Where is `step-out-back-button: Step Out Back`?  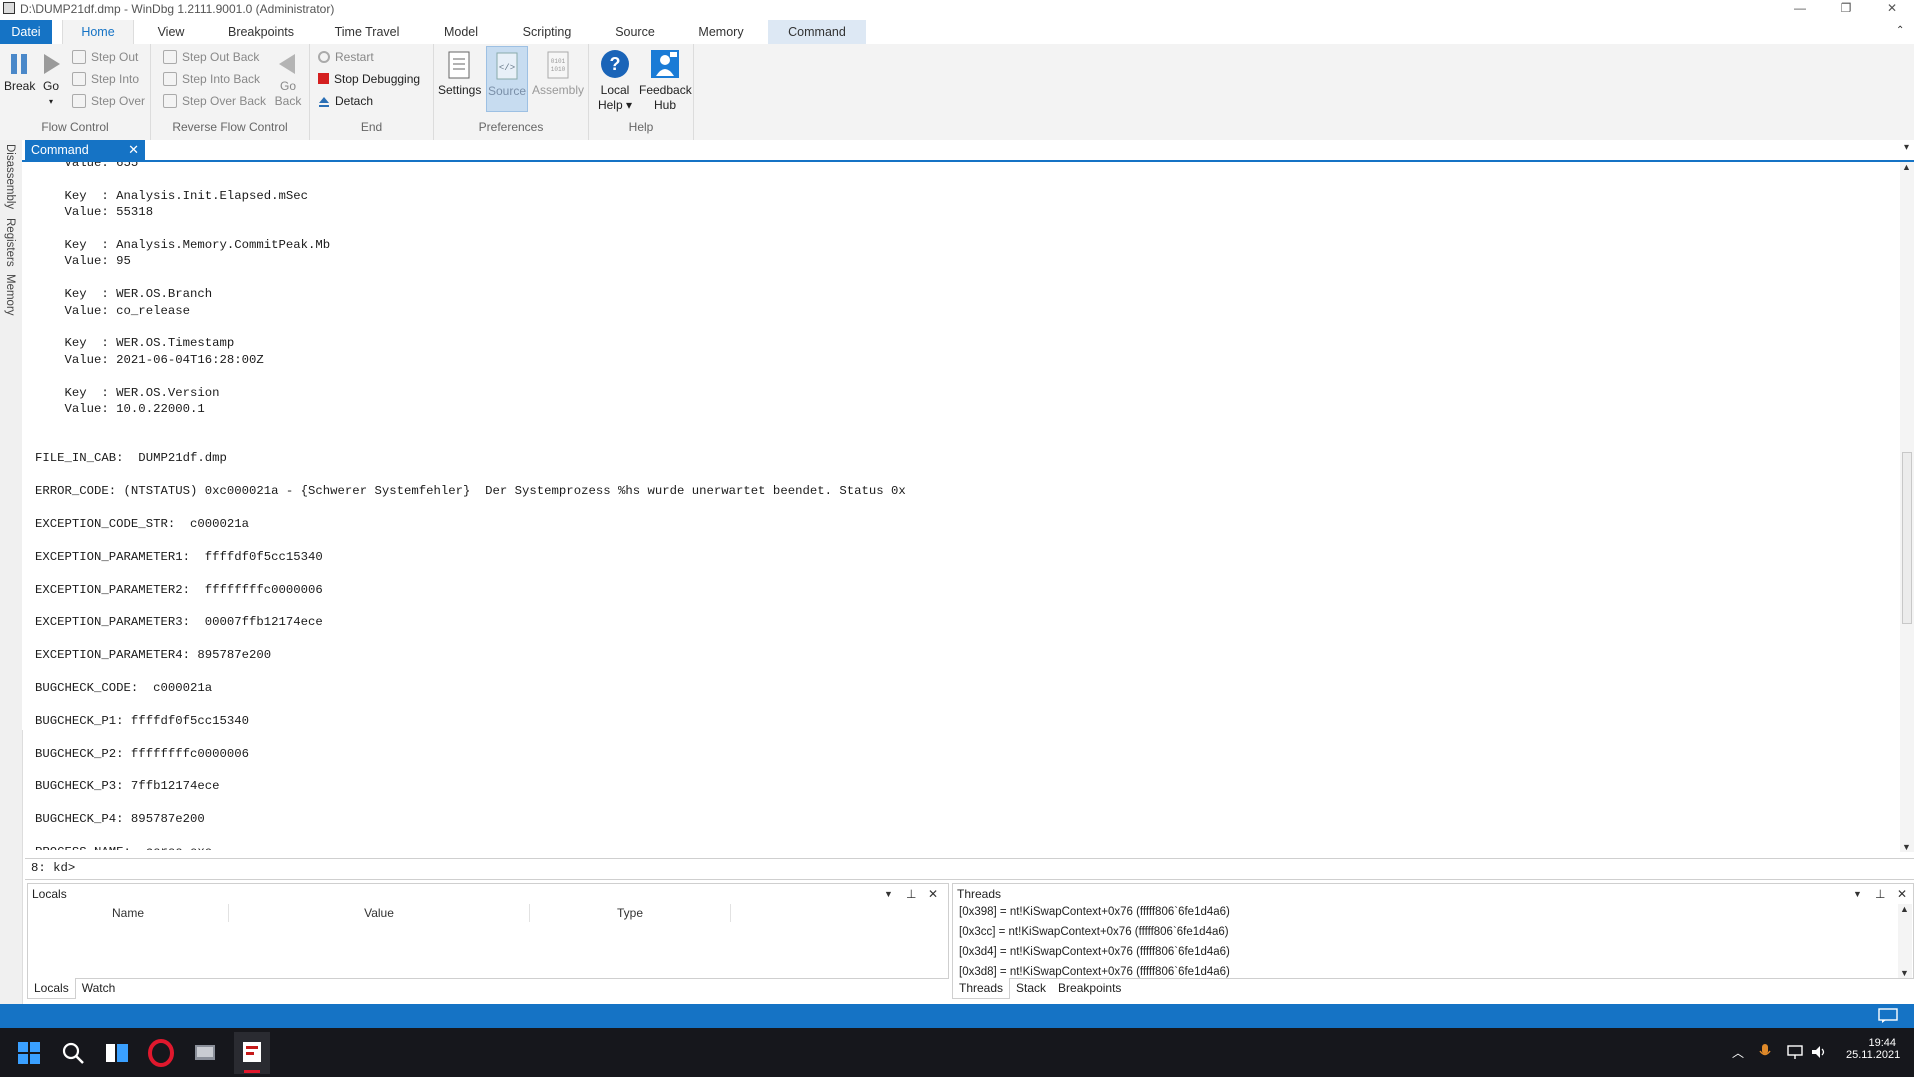 step-out-back-button: Step Out Back is located at coordinates (211, 57).